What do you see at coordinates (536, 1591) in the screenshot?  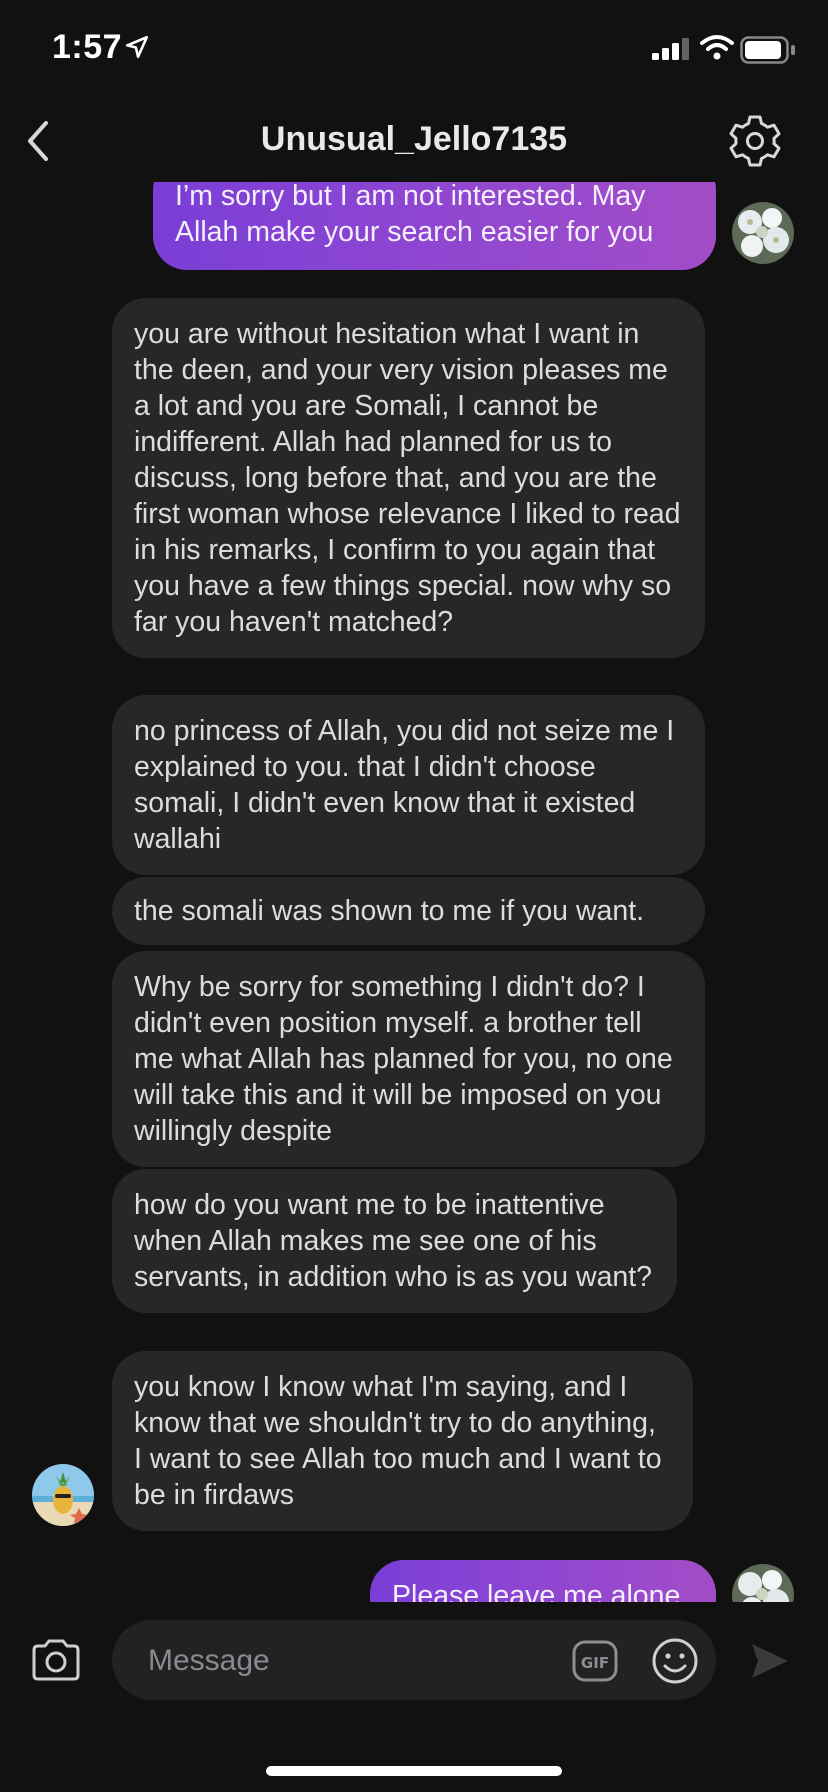 I see `message-text: Please leave me alone` at bounding box center [536, 1591].